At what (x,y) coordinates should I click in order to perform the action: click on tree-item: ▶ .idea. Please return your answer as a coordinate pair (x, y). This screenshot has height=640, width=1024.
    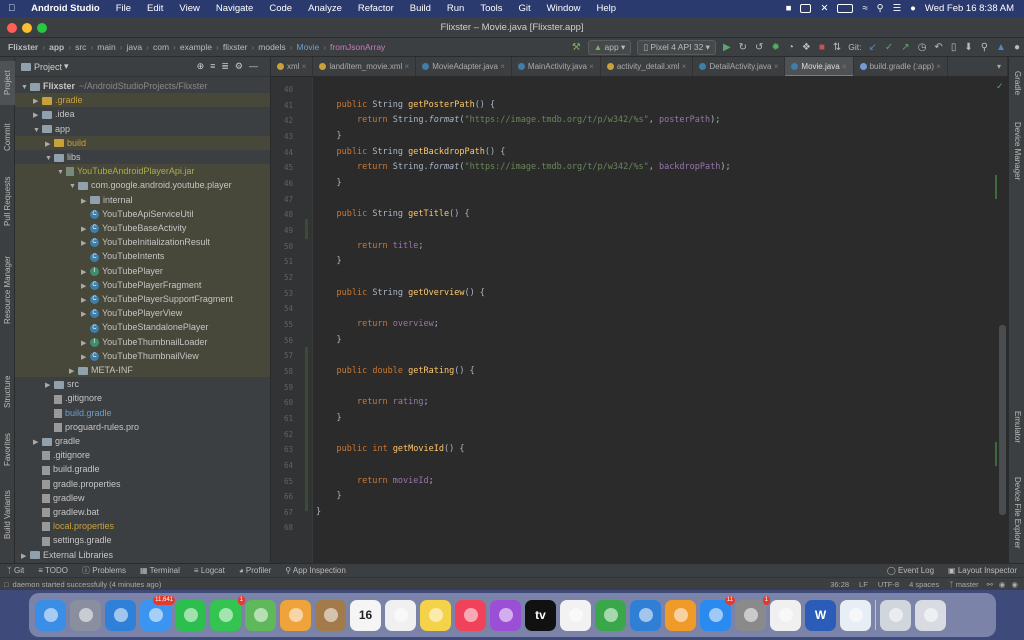
    Looking at the image, I should click on (142, 114).